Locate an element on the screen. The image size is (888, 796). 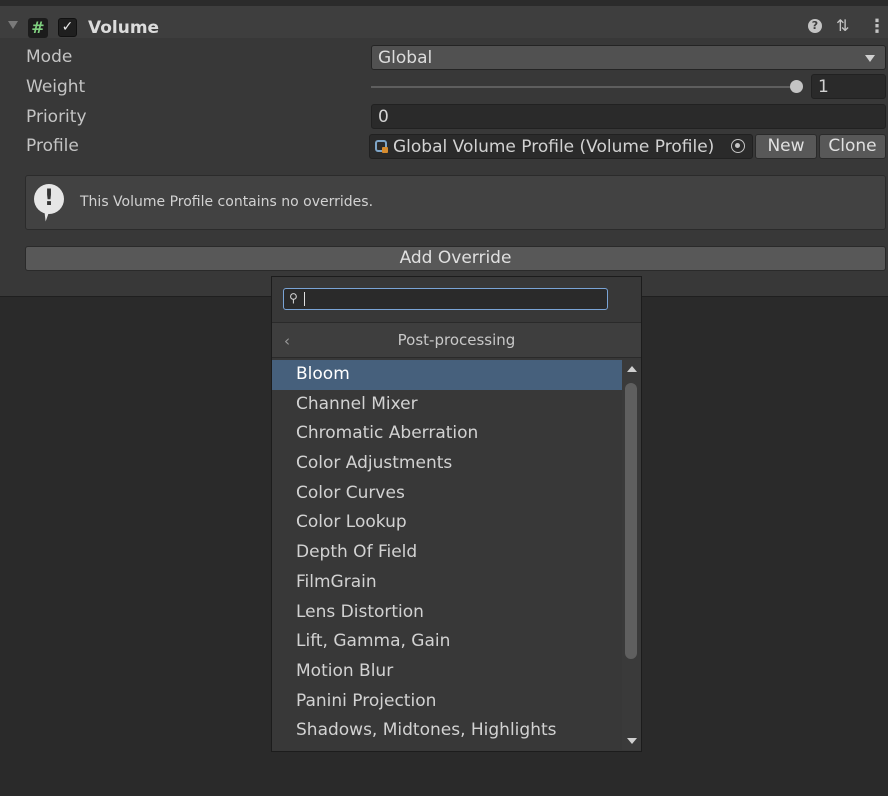
priority-field: 0 is located at coordinates (628, 116).